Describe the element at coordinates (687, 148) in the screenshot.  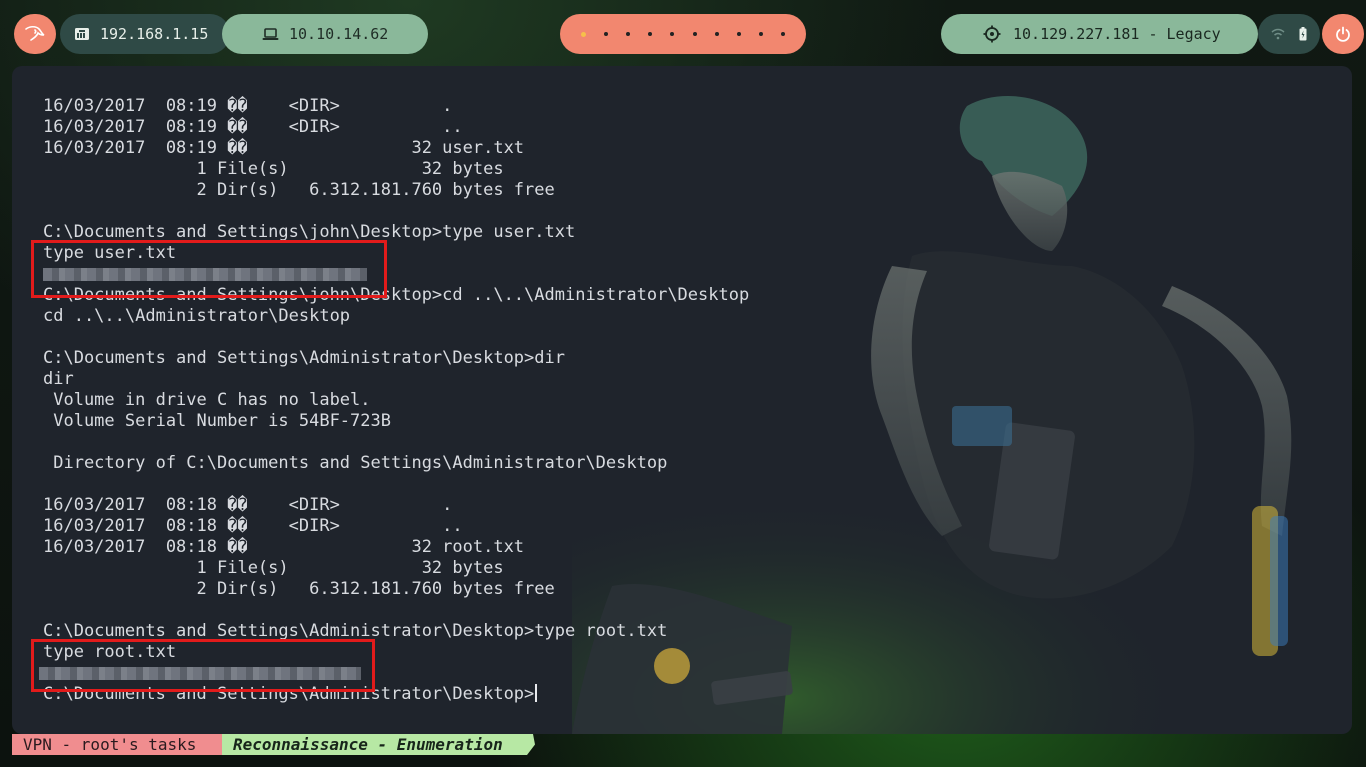
I see `terminal-line: 16/03/2017 08:19 �� 32 user.txt` at that location.